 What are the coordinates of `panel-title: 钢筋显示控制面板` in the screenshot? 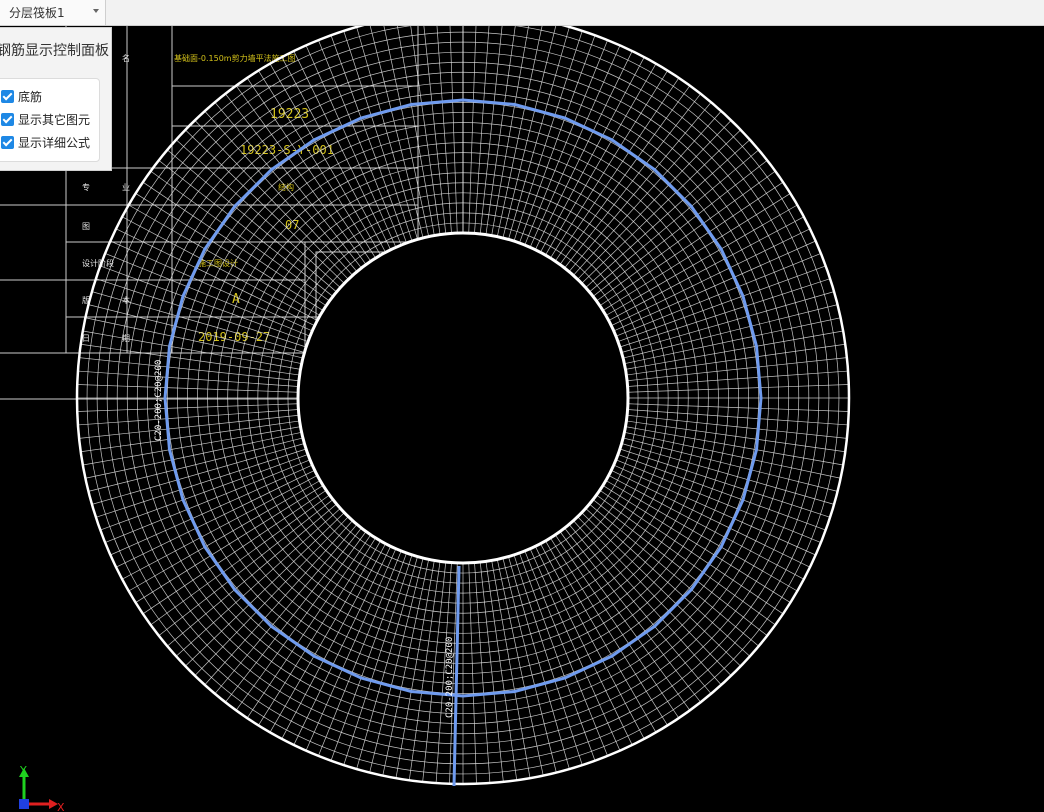 It's located at (54, 51).